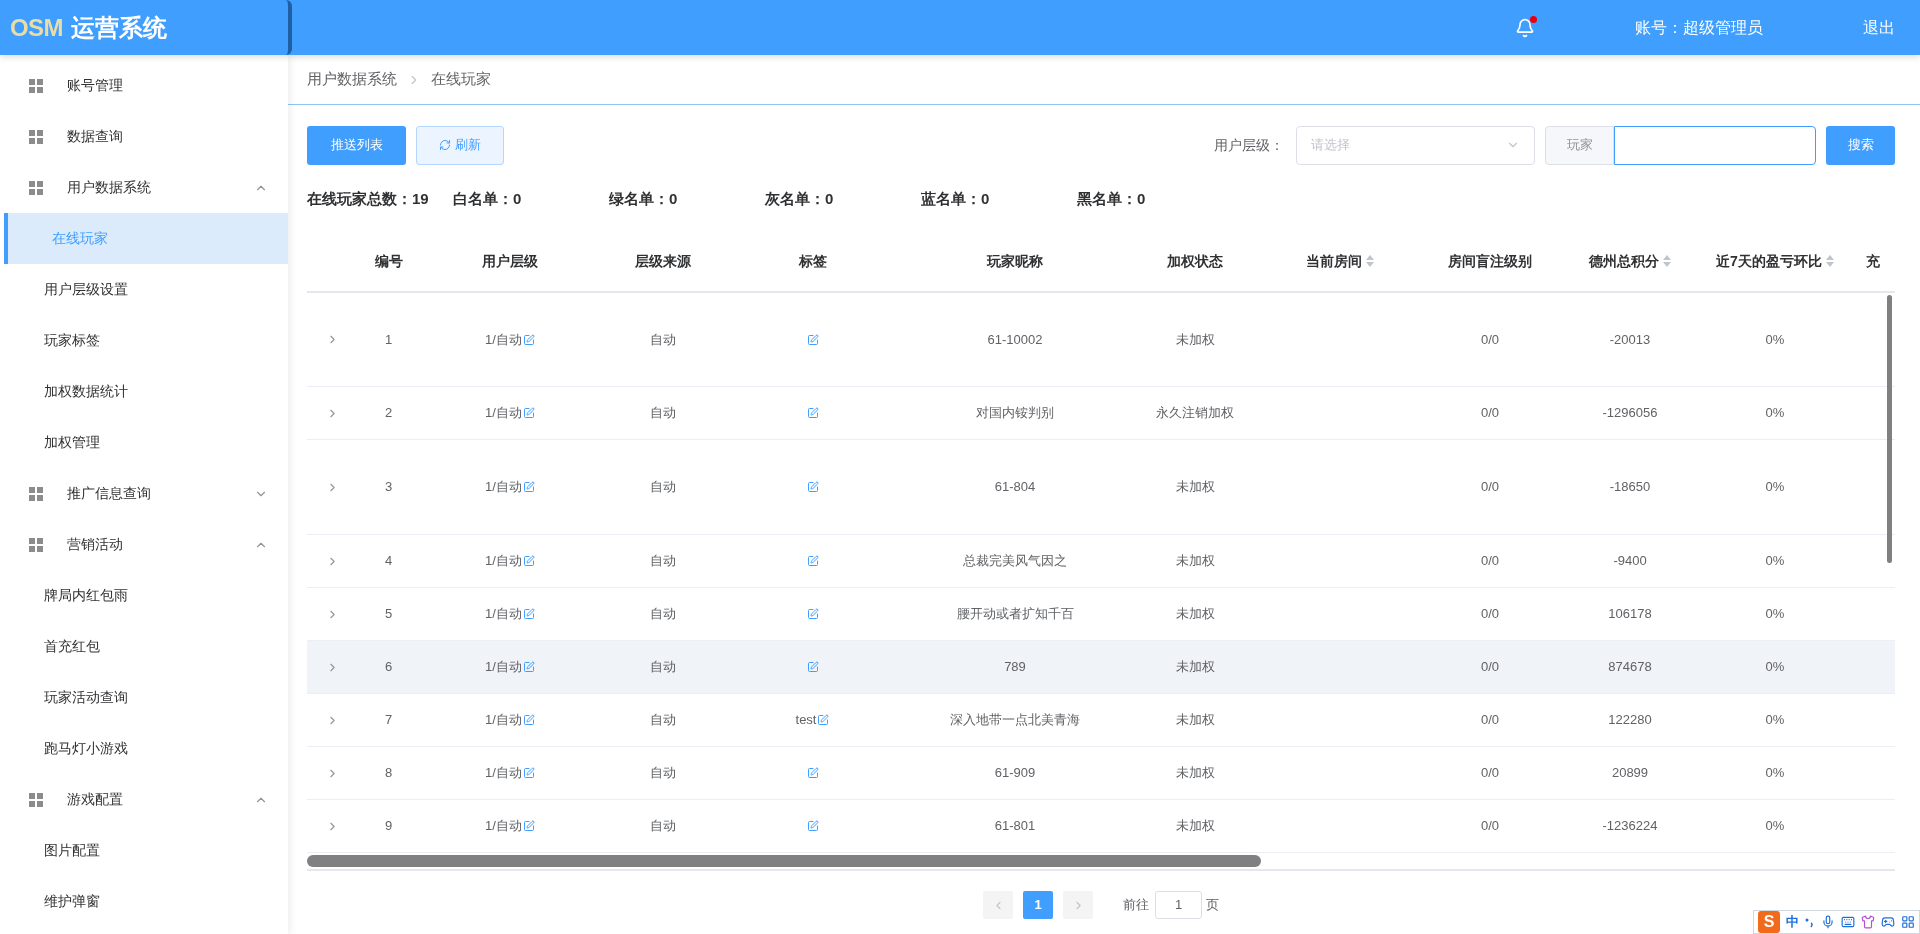 This screenshot has height=934, width=1920. I want to click on menu-group: 游戏配置, so click(144, 799).